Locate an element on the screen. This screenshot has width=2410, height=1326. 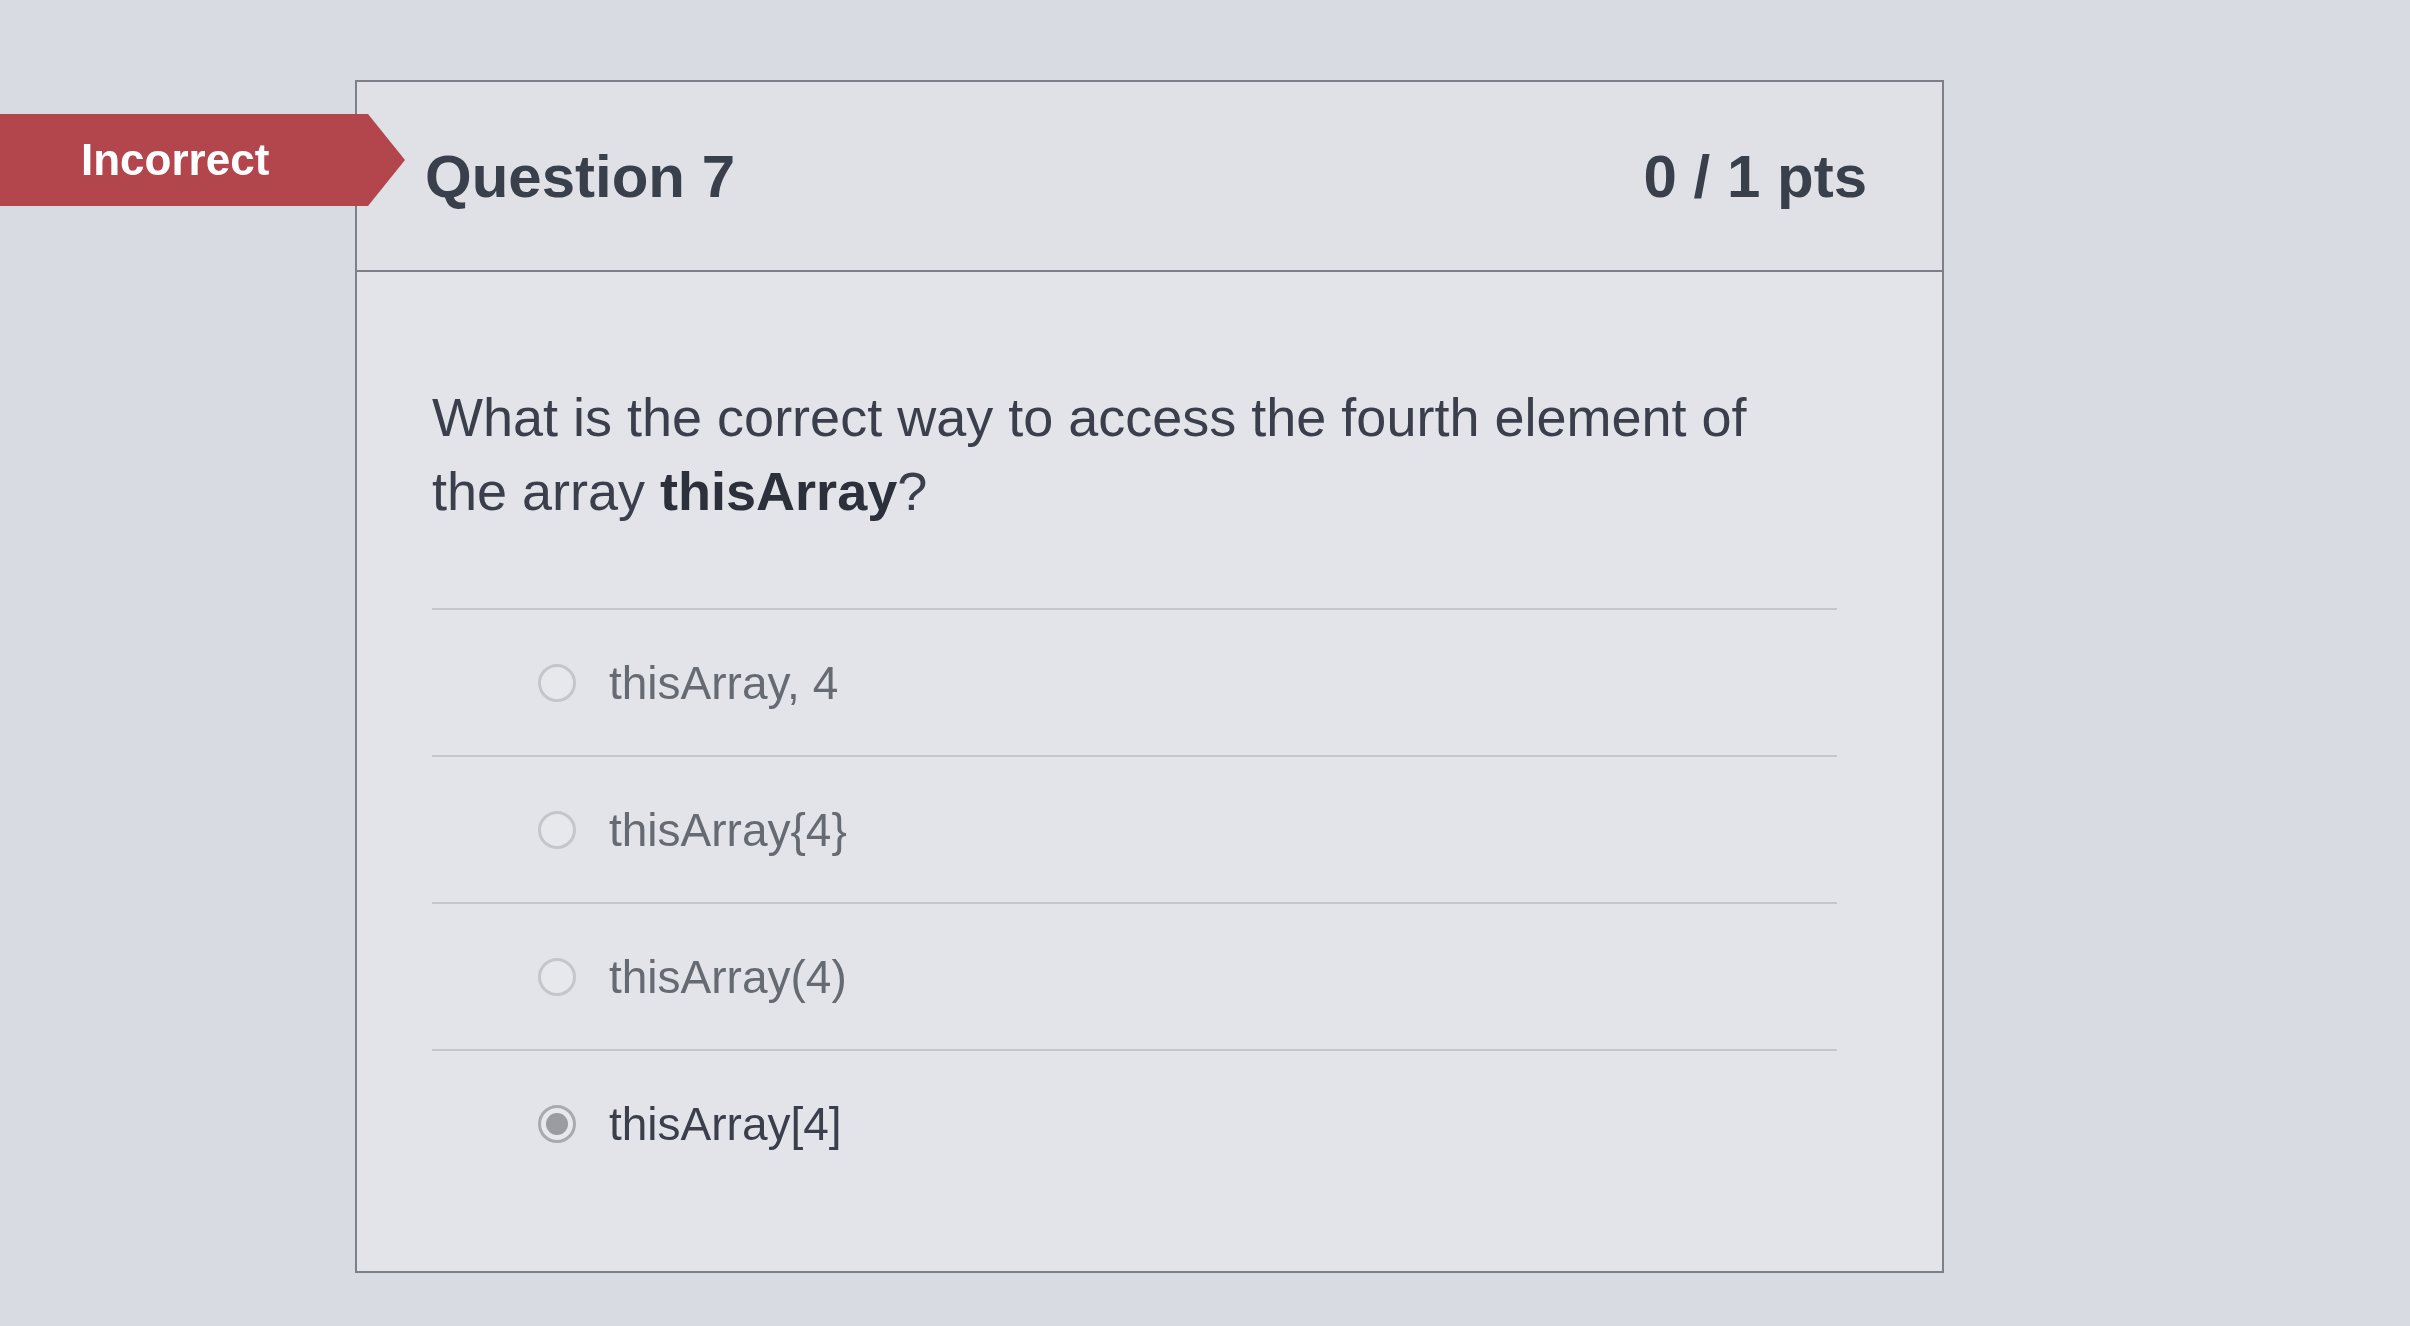
answer-option: thisArray(4) is located at coordinates (728, 976).